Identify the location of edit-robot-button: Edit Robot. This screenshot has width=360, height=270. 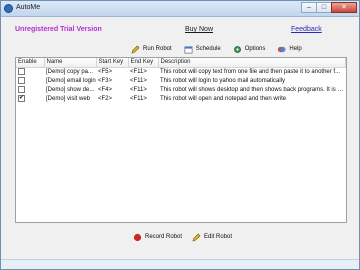
(212, 237).